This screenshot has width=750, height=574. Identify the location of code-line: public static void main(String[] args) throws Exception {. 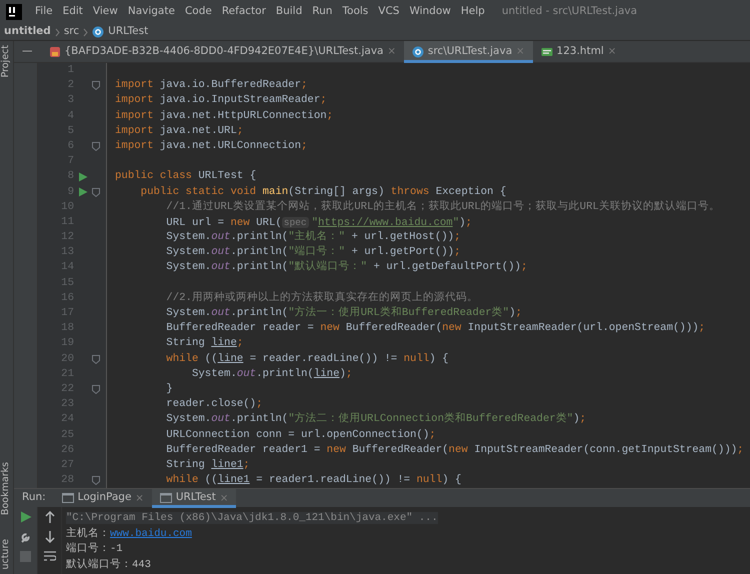
(323, 192).